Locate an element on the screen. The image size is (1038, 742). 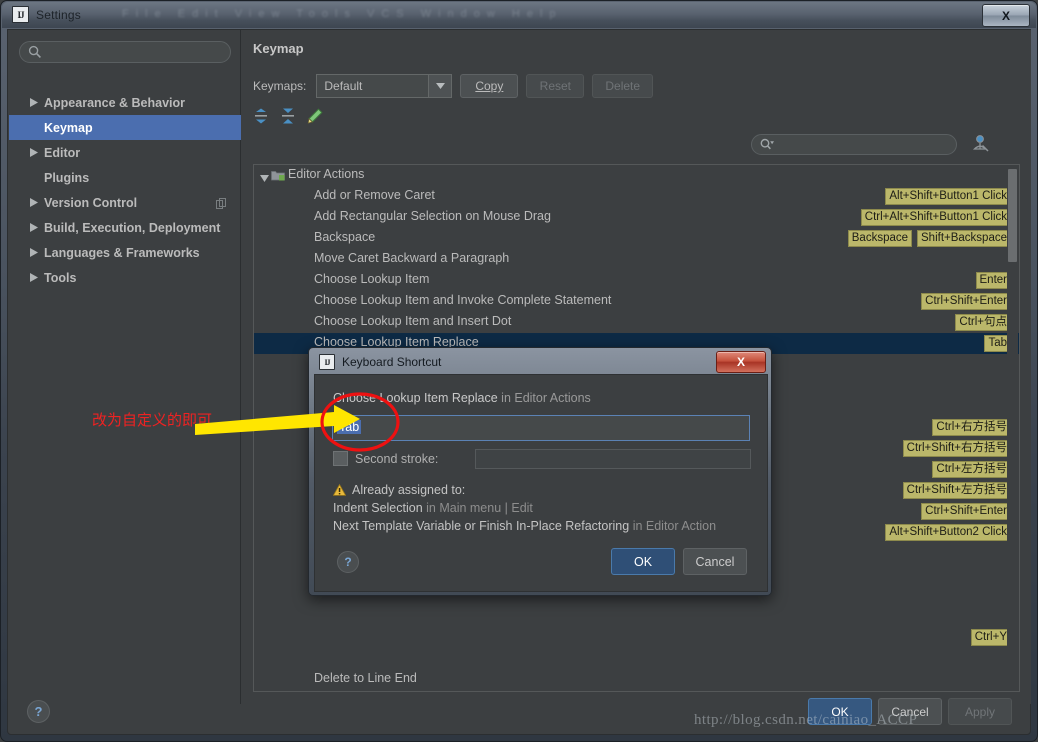
table-row: Delete to Line Start is located at coordinates (636, 690).